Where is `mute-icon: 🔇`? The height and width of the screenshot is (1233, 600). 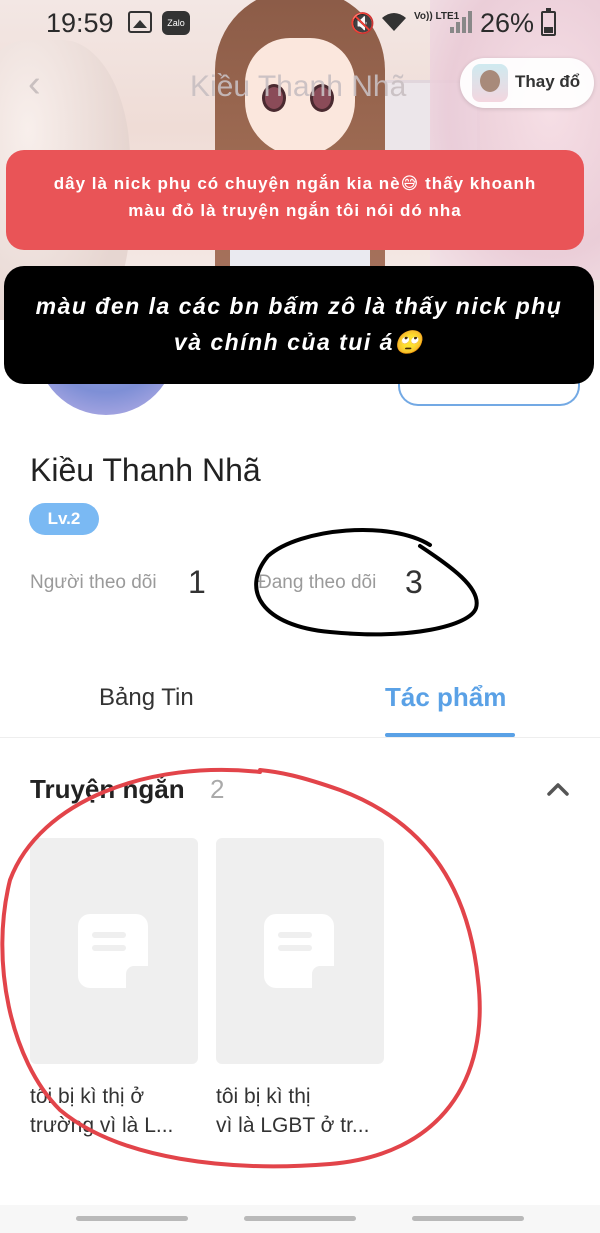 mute-icon: 🔇 is located at coordinates (362, 24).